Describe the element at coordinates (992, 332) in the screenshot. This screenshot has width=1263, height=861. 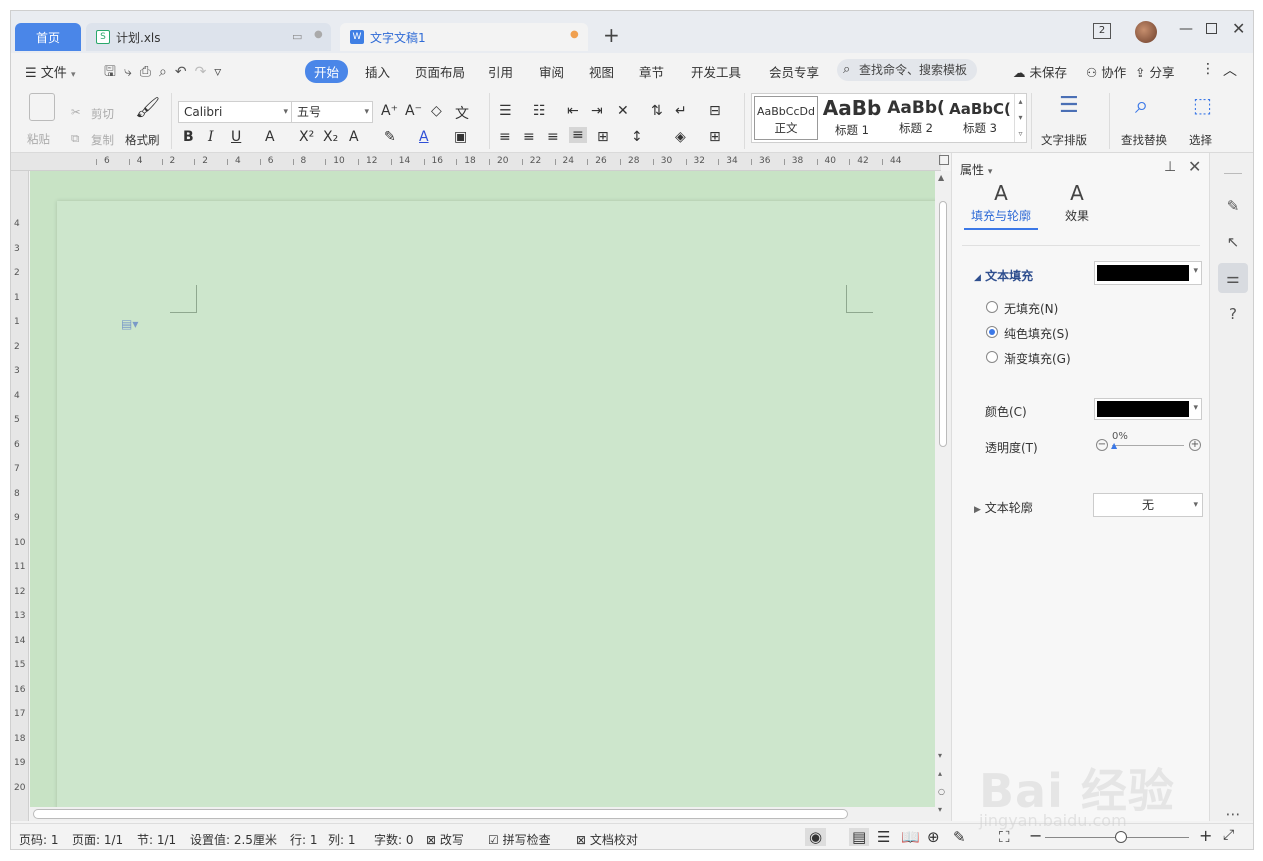
I see `radio-solid-fill` at that location.